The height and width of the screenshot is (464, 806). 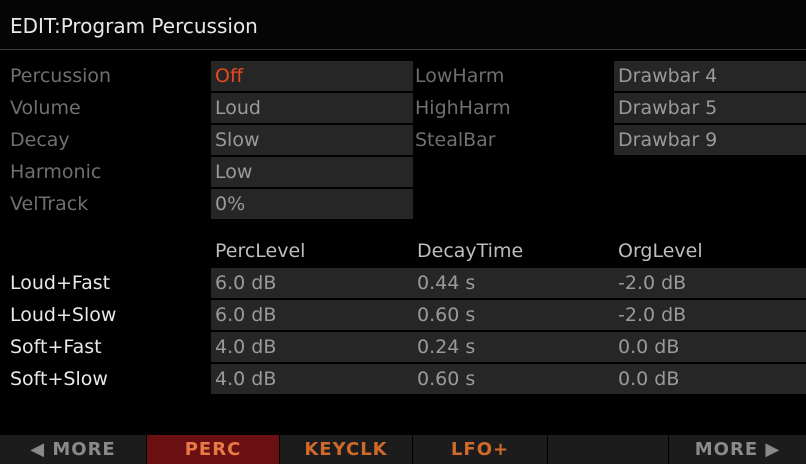 I want to click on column-header-decaytime: DecayTime, so click(x=470, y=251).